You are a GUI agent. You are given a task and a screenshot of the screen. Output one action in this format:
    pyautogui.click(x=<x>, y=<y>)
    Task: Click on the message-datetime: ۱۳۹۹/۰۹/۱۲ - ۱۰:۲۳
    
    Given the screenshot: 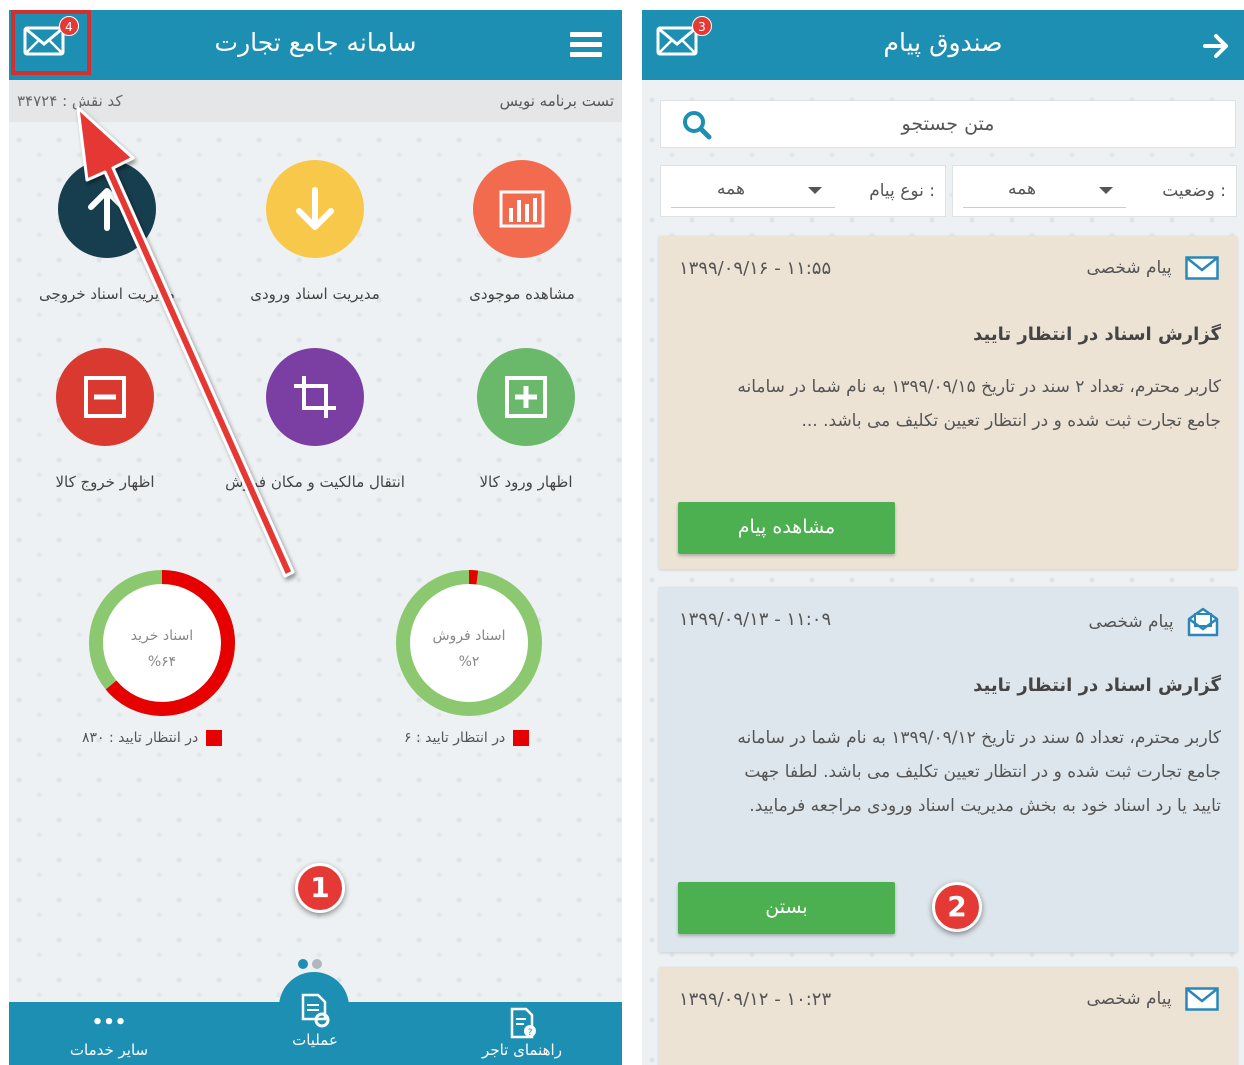 What is the action you would take?
    pyautogui.click(x=755, y=999)
    